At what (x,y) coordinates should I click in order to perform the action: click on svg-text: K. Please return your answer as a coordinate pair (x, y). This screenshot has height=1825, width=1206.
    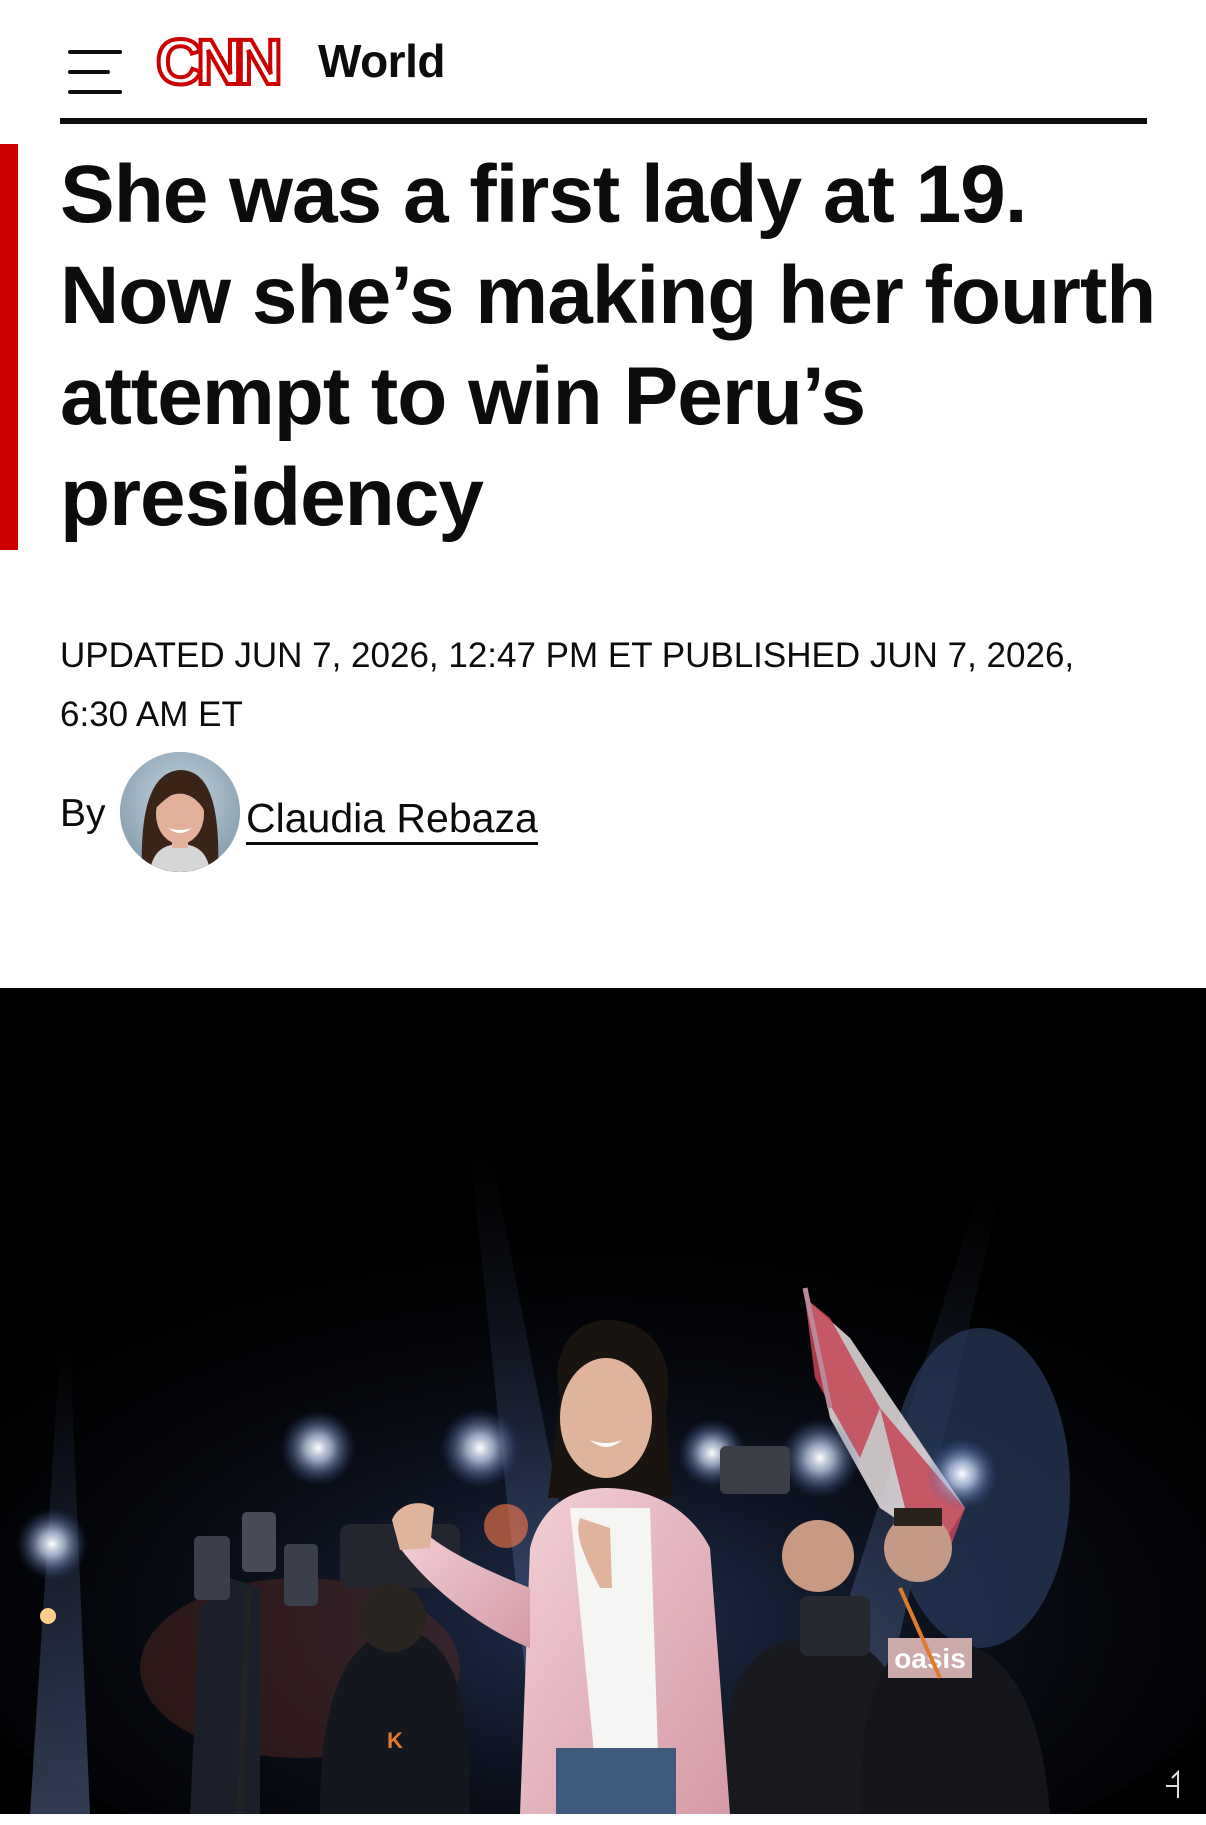
    Looking at the image, I should click on (395, 1740).